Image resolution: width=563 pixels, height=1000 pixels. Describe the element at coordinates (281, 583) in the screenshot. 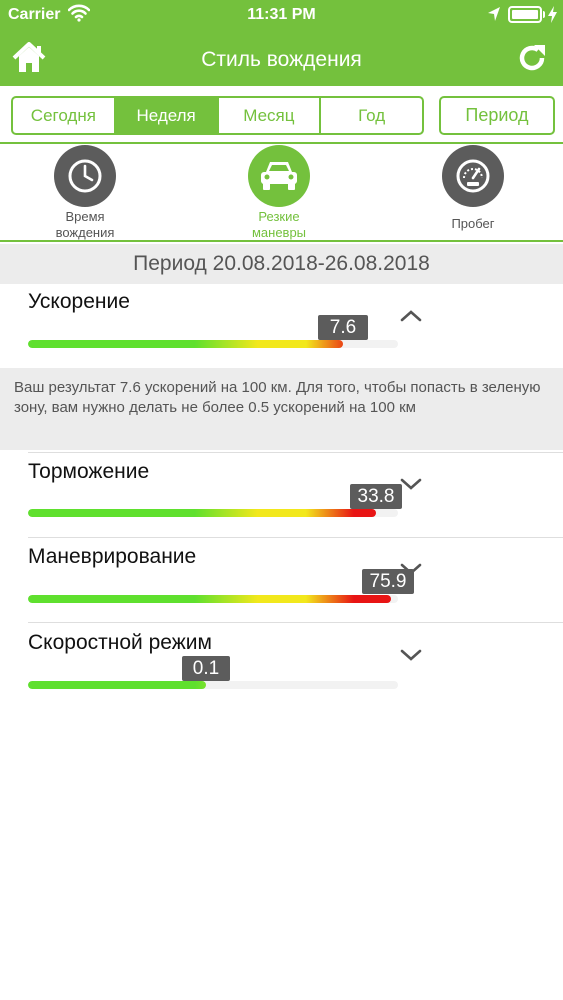

I see `metric-maneuvering: Маневрирование 75.9` at that location.